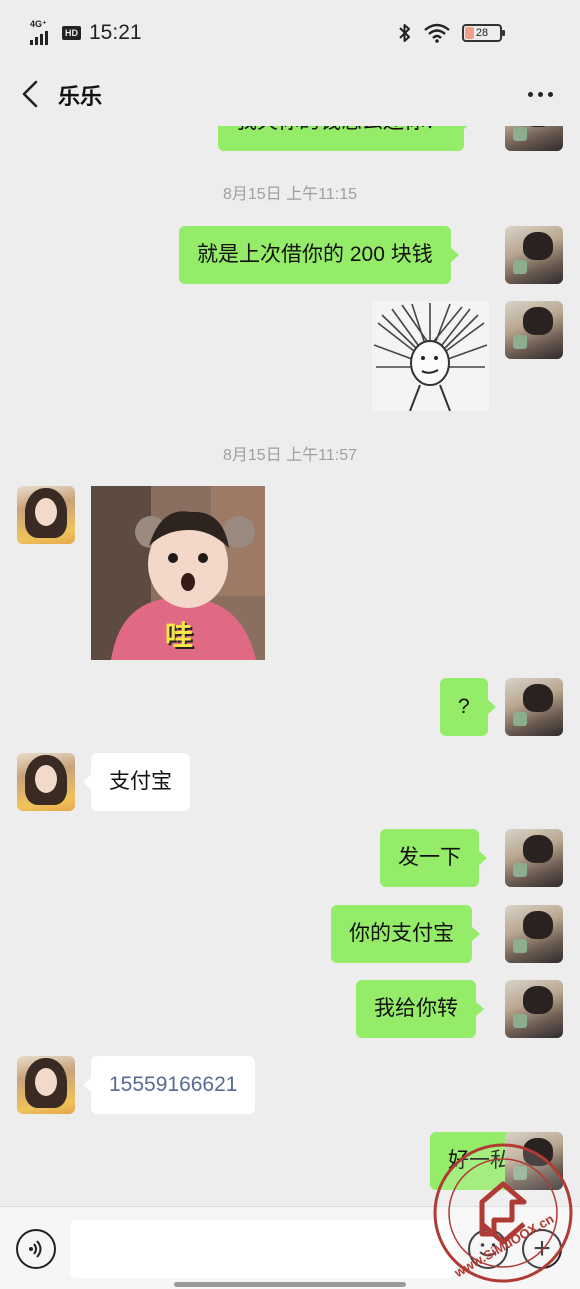 This screenshot has height=1289, width=580. Describe the element at coordinates (420, 1009) in the screenshot. I see `message-bubble-outgoing: 我给你转` at that location.